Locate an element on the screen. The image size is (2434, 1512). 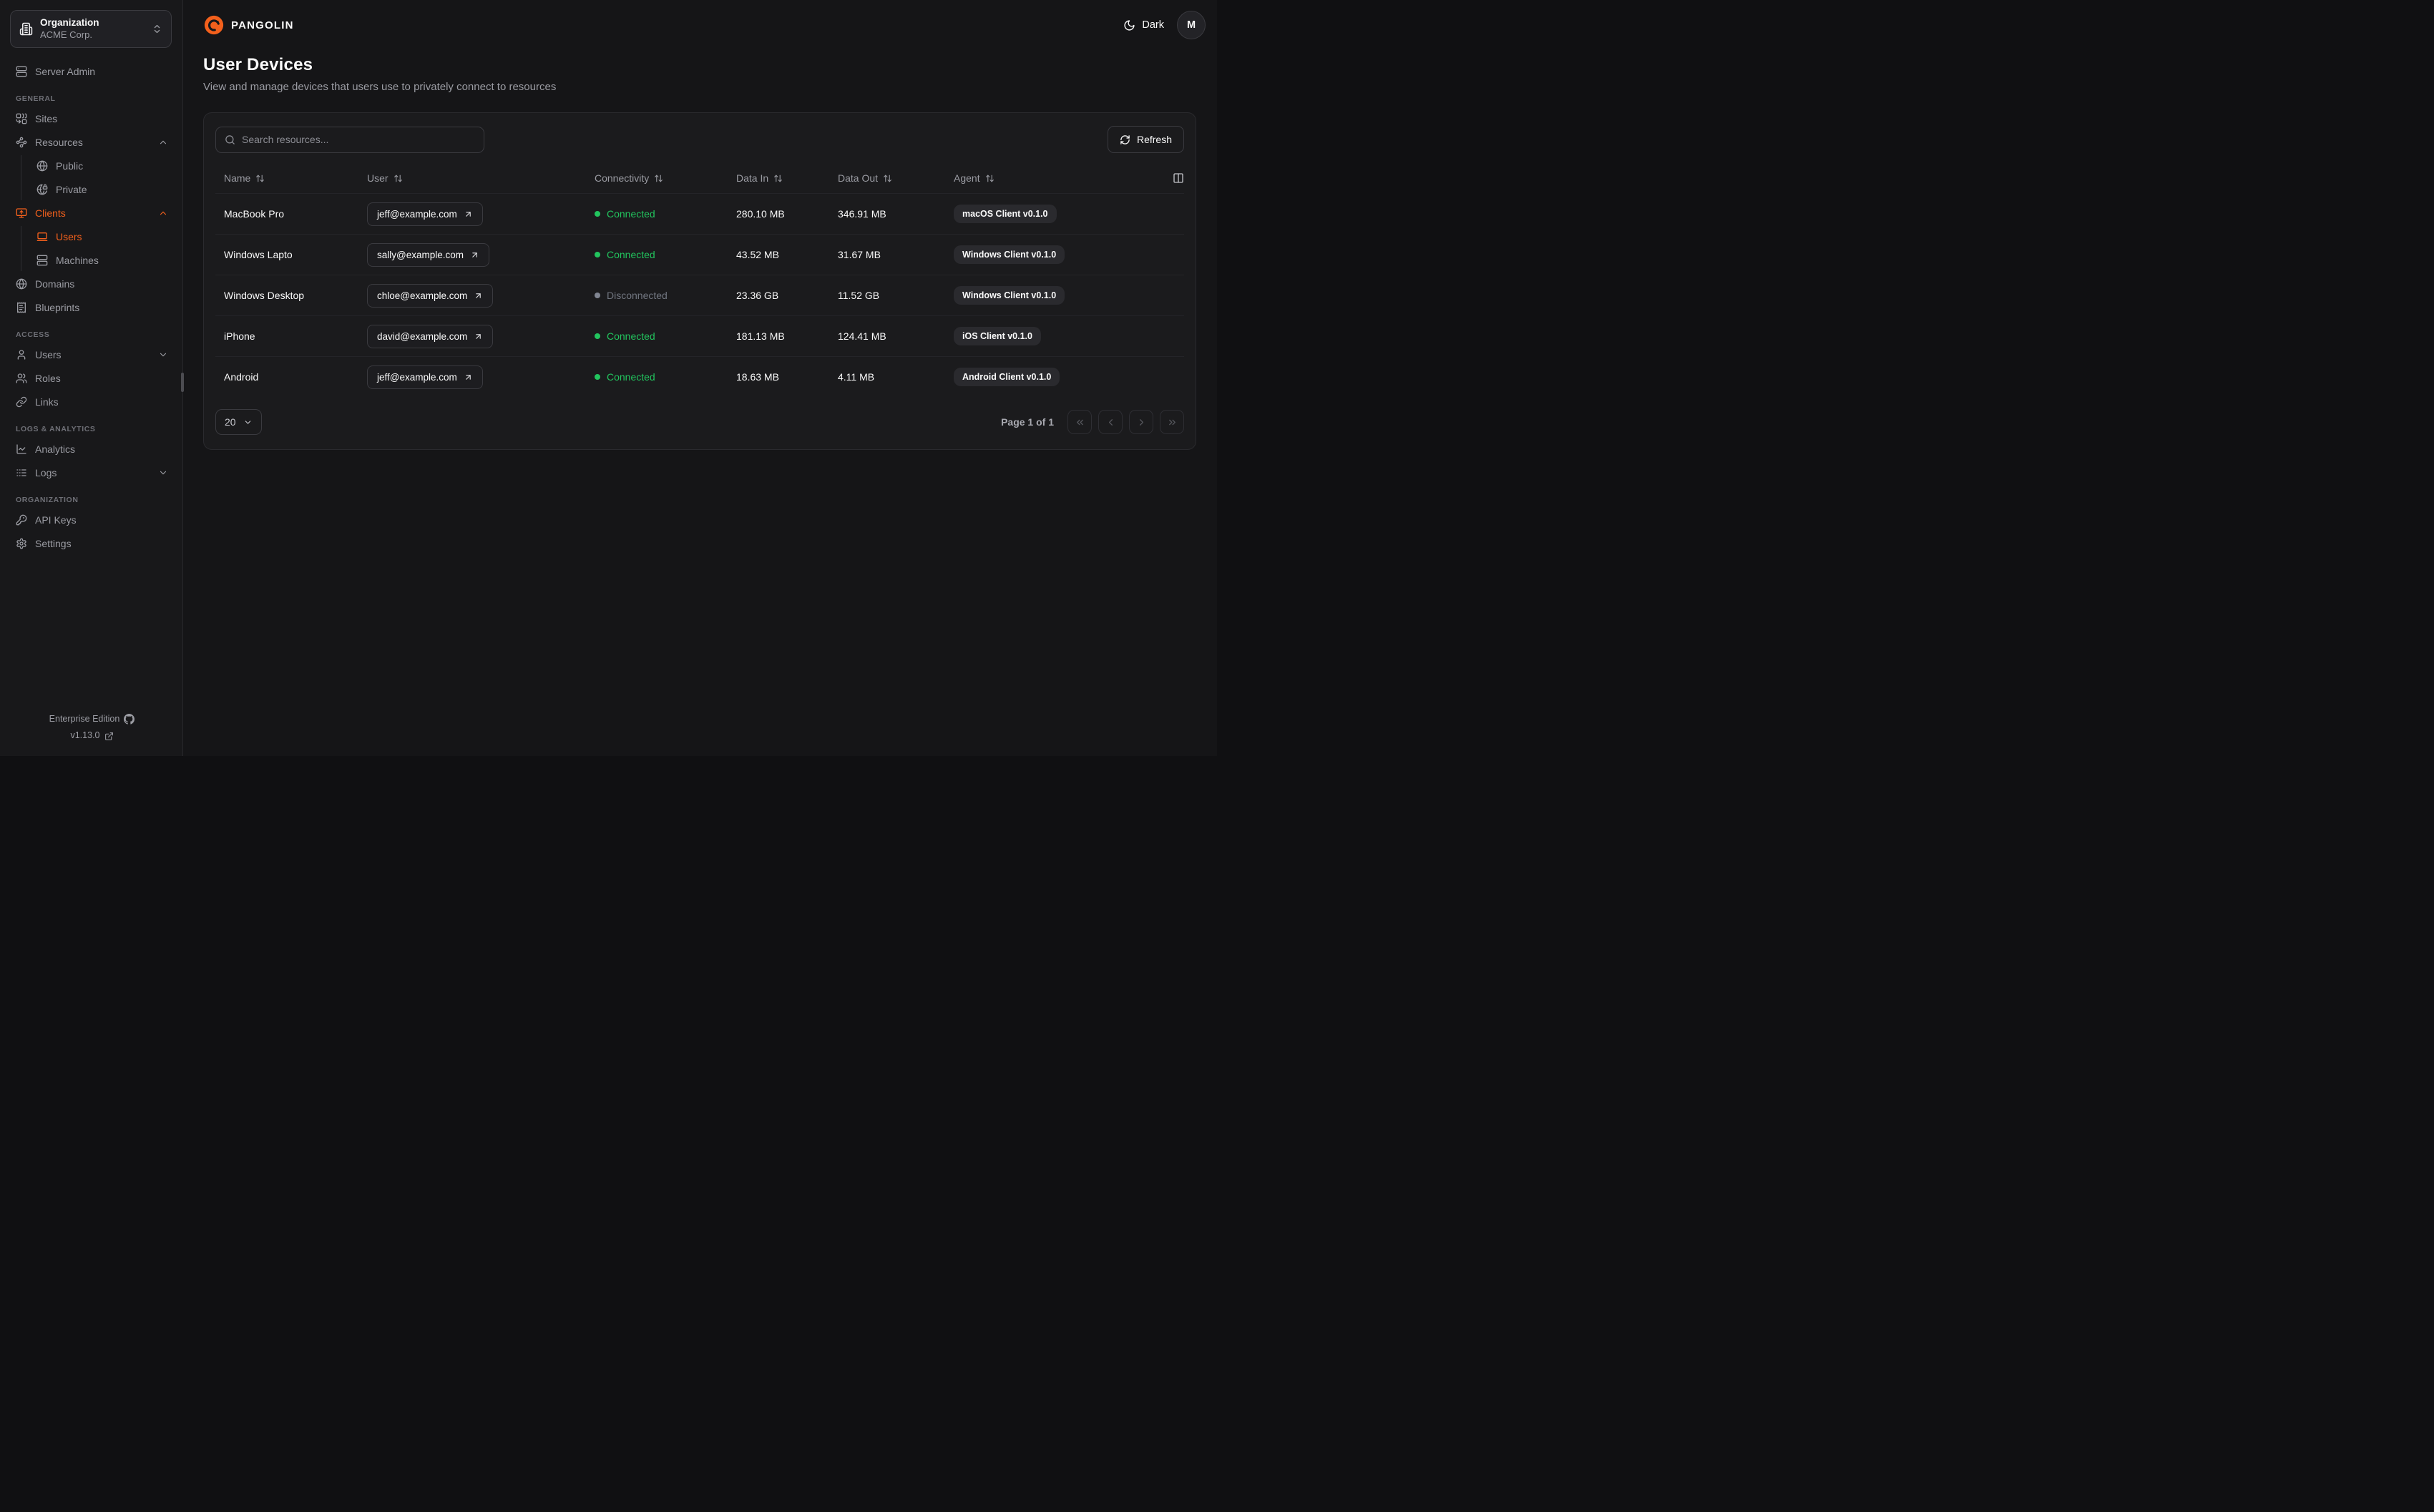
agent-badge: iOS Client v0.1.0 is located at coordinates (997, 336).